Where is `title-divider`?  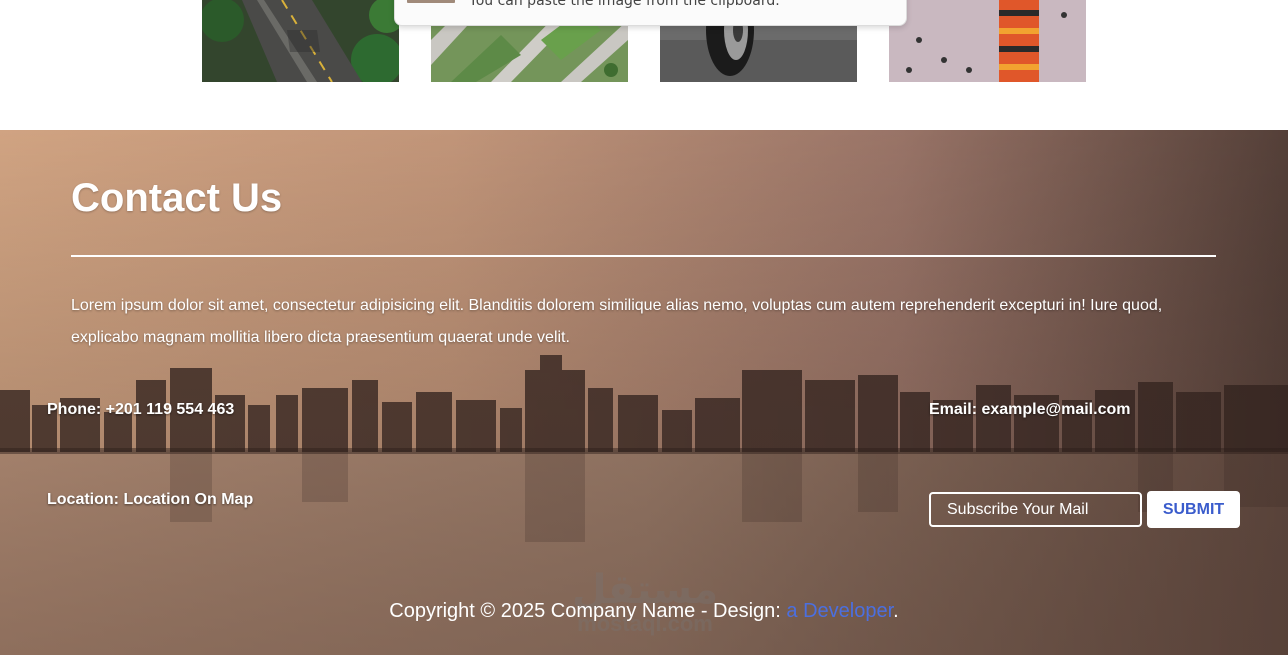
title-divider is located at coordinates (643, 256).